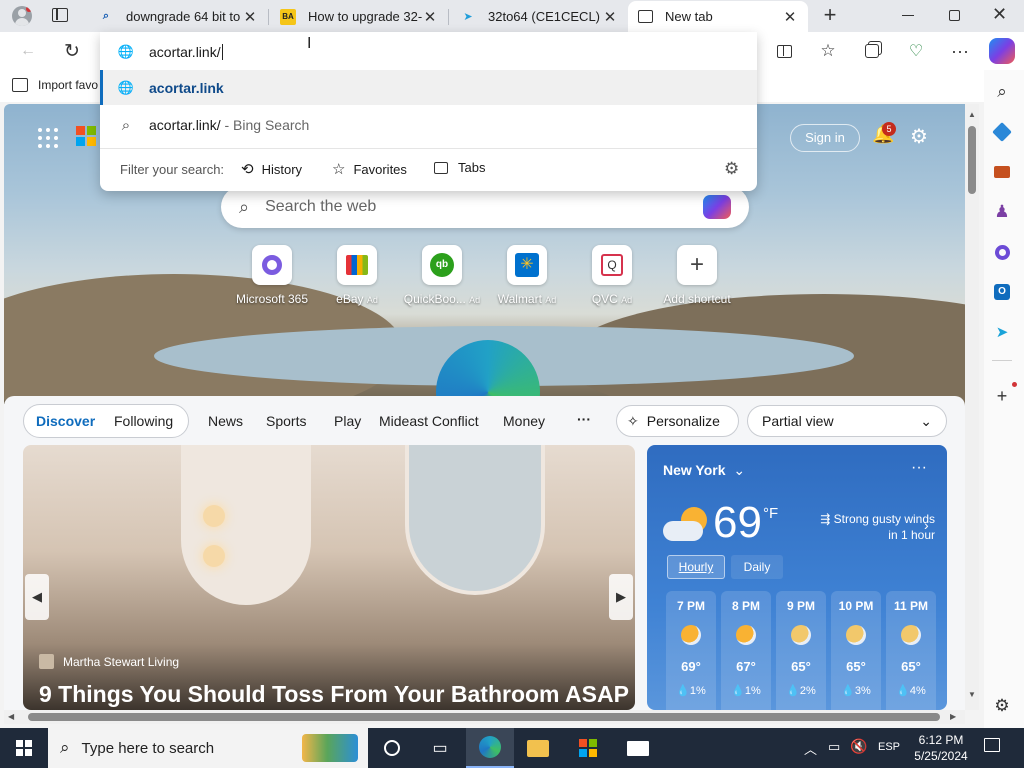  I want to click on carousel-prev-button: ◀, so click(37, 597).